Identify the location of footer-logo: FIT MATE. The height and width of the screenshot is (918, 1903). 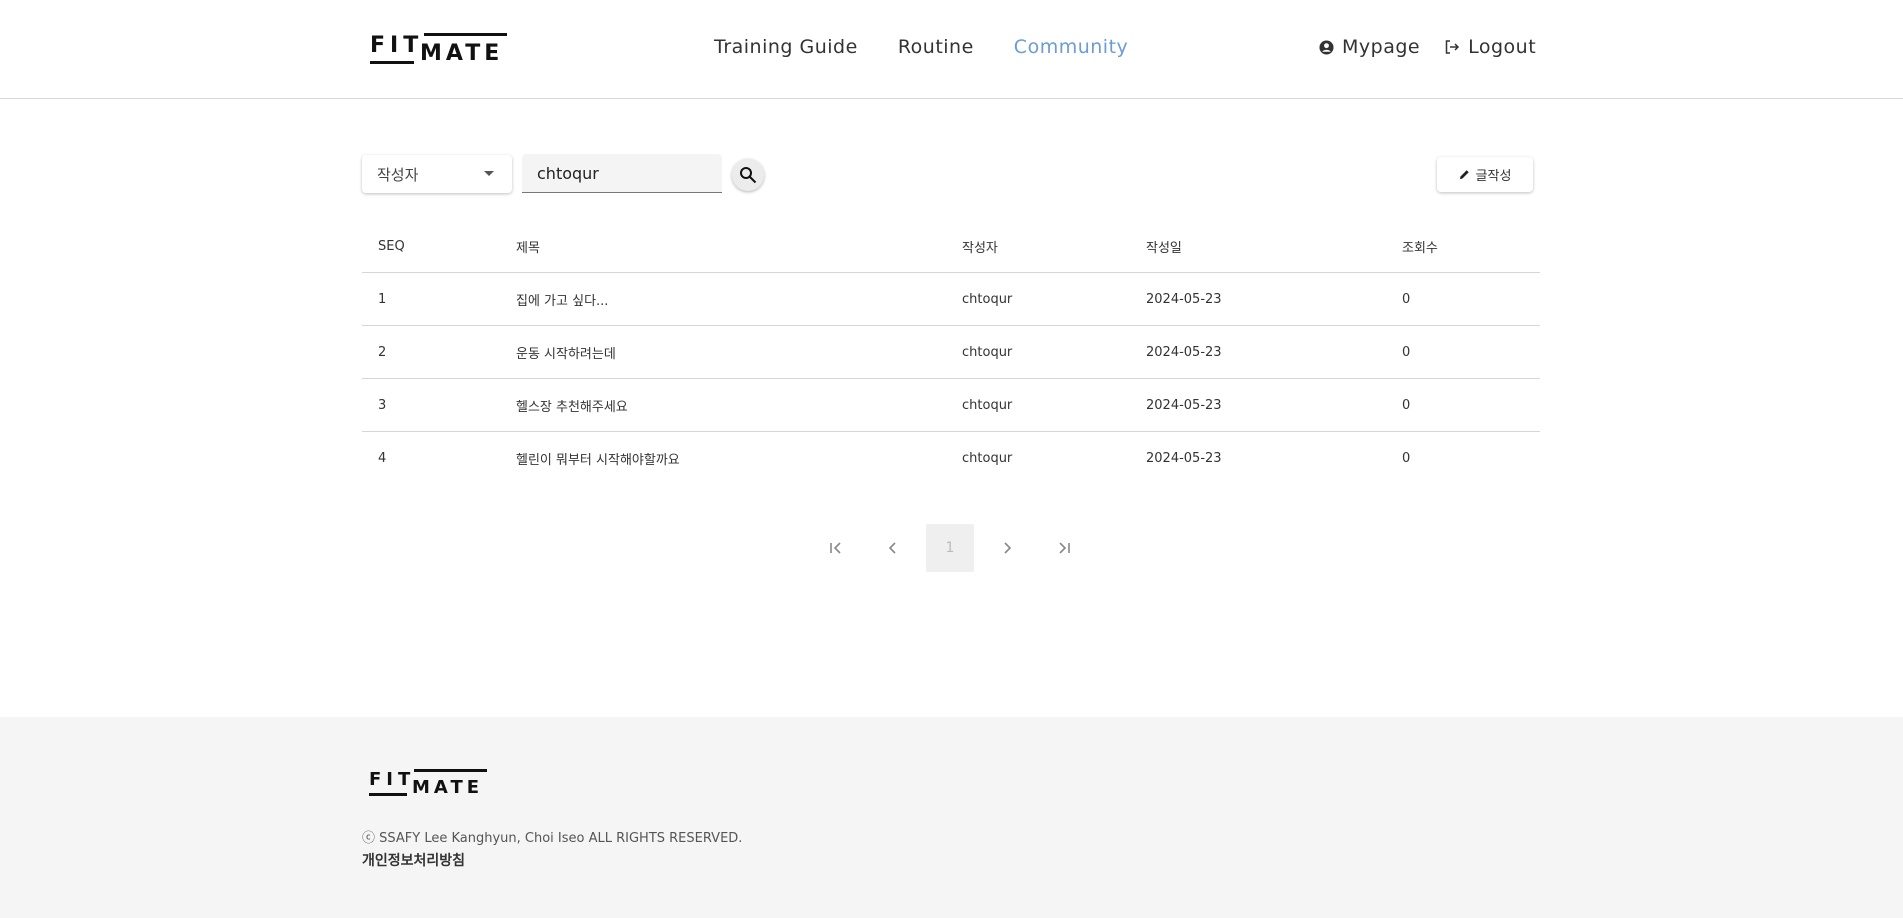
(429, 784).